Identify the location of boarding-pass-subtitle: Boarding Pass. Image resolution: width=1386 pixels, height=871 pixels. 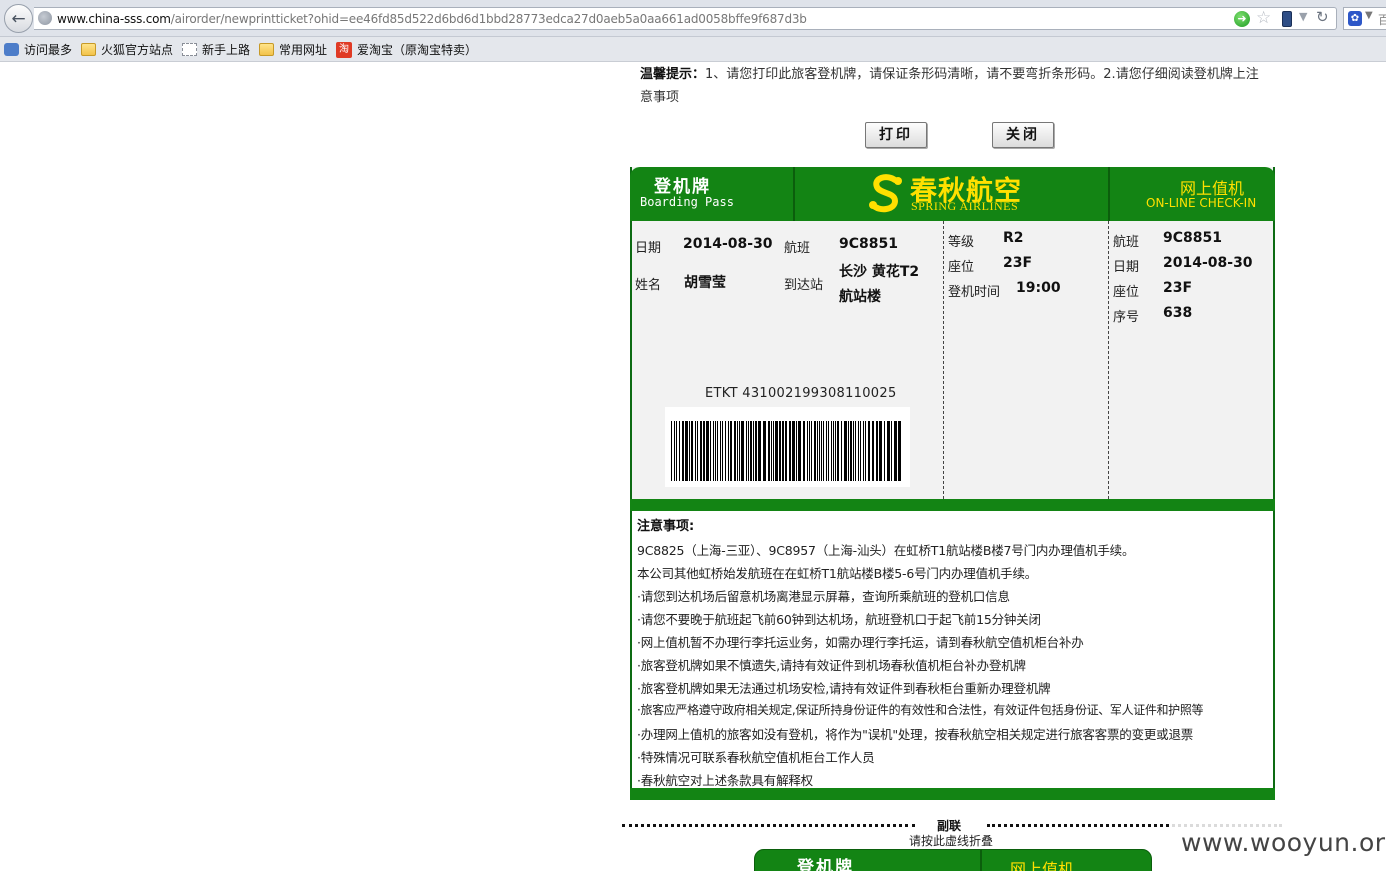
(687, 202).